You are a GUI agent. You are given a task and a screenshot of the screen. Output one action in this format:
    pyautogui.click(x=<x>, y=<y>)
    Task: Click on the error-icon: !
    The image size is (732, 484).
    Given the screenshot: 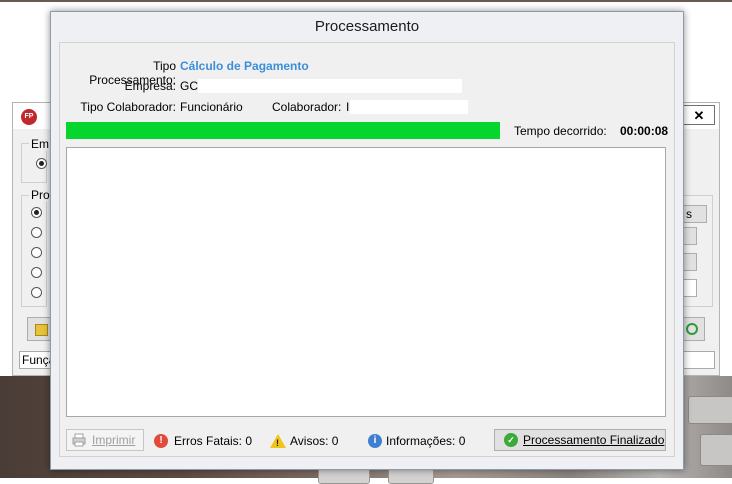 What is the action you would take?
    pyautogui.click(x=161, y=441)
    